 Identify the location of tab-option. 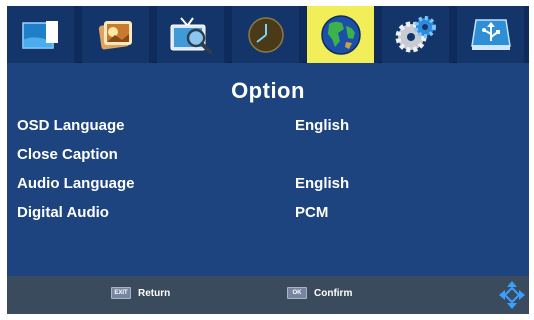
(342, 34).